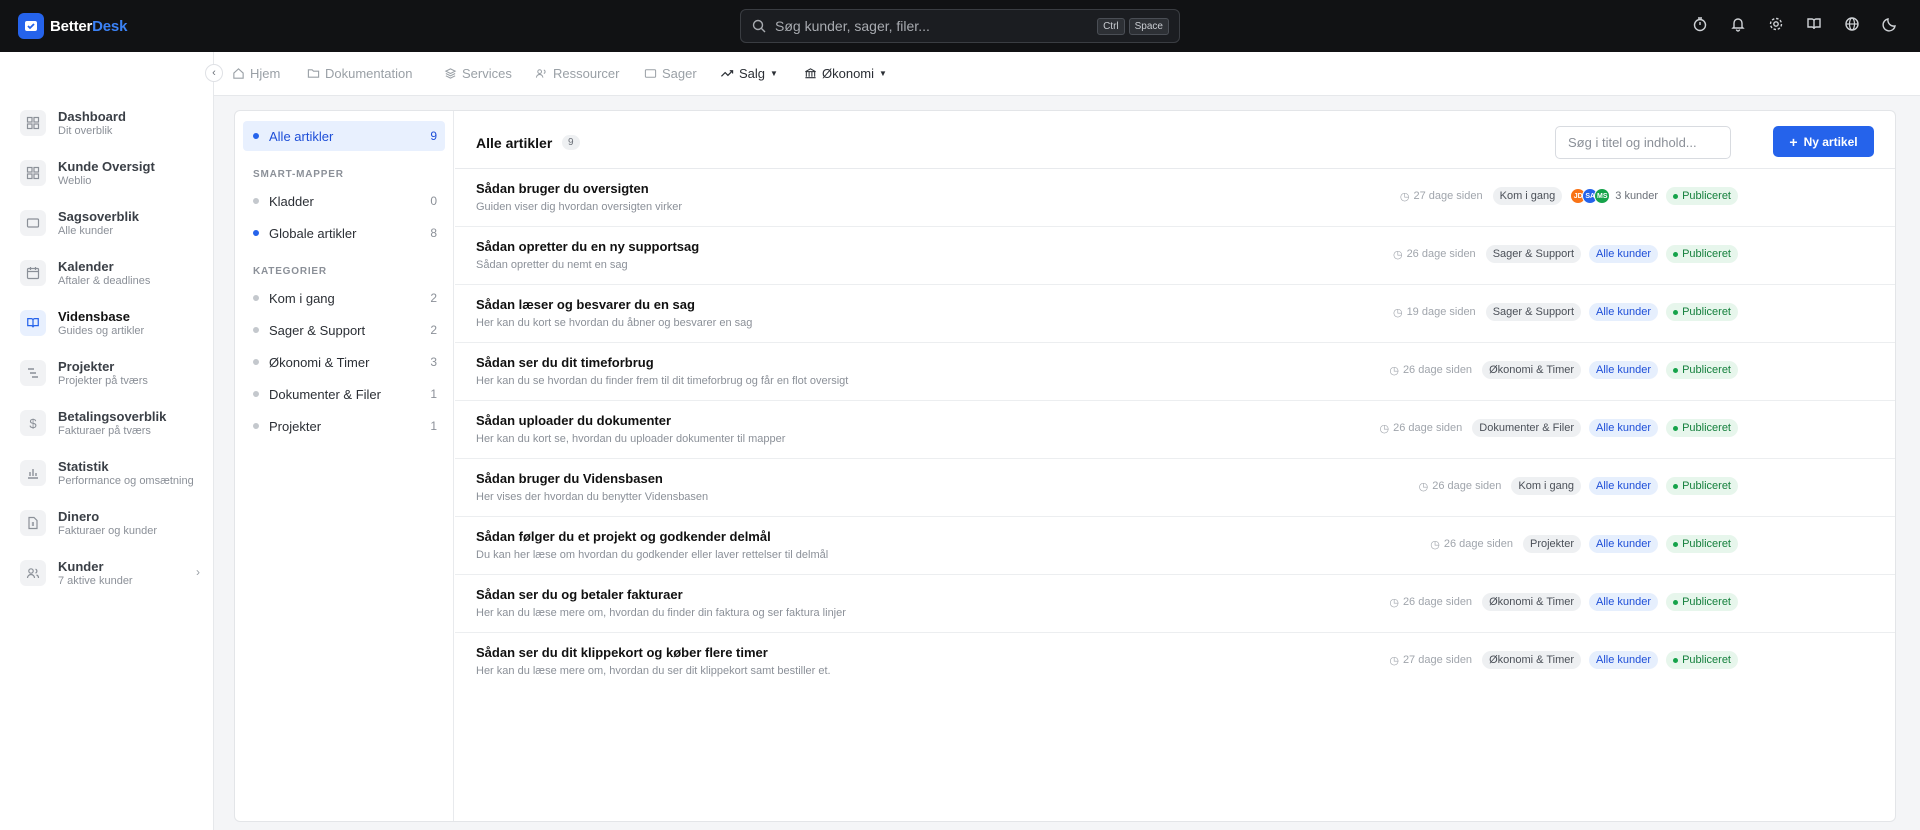 This screenshot has width=1920, height=830. What do you see at coordinates (1527, 428) in the screenshot?
I see `category-tag: Dokumenter & Filer` at bounding box center [1527, 428].